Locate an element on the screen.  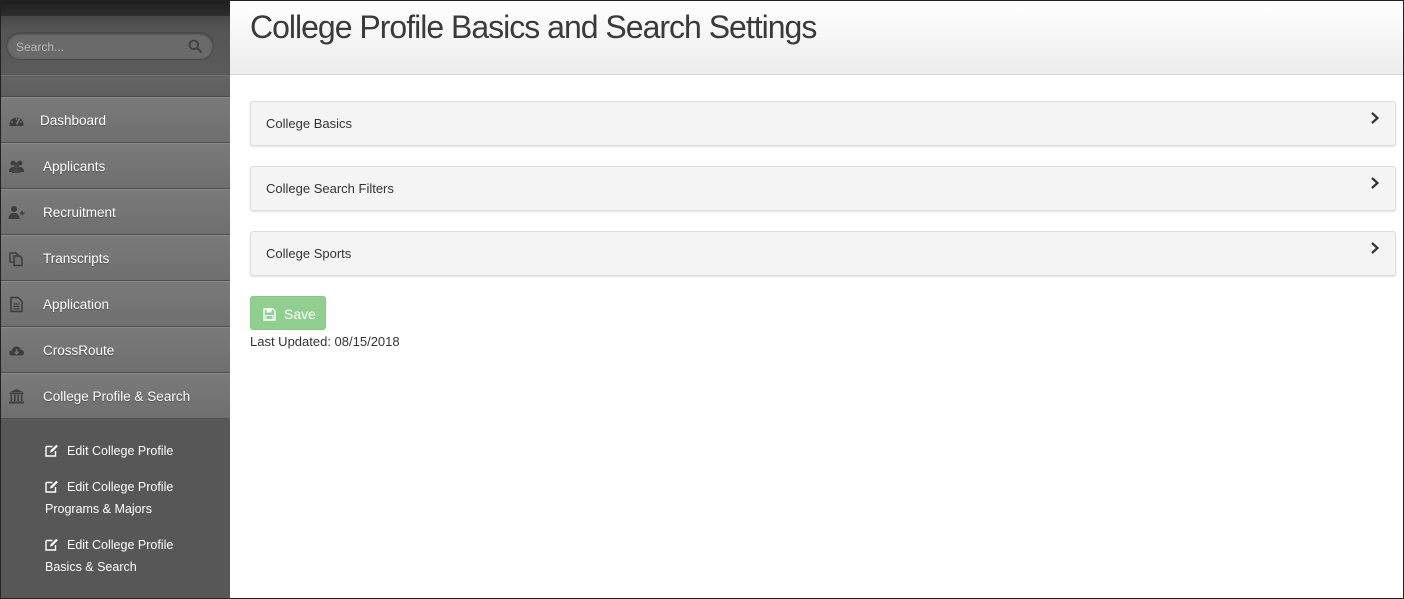
panel-college-search-filters: College Search Filters is located at coordinates (823, 188).